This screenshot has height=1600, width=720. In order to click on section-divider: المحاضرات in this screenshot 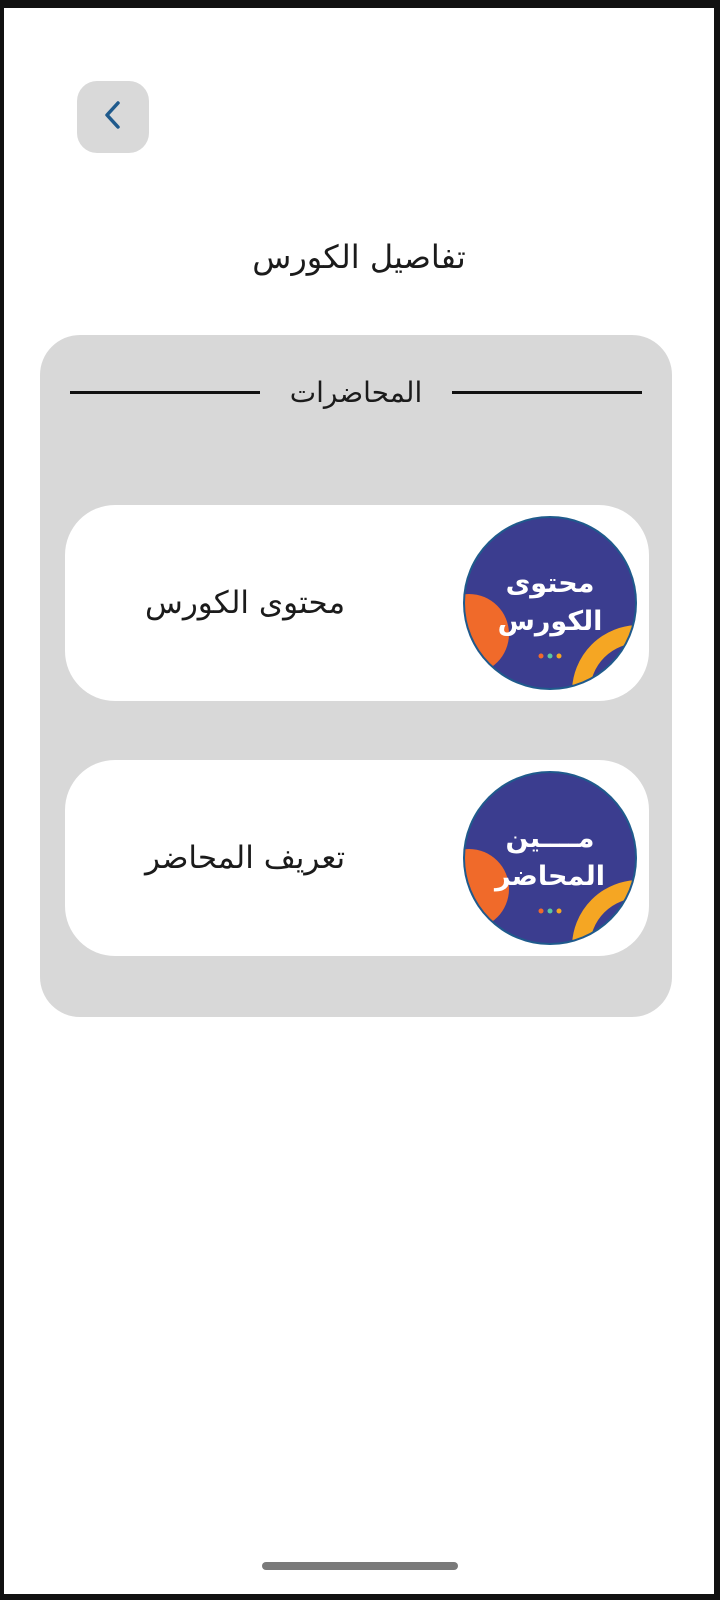, I will do `click(356, 392)`.